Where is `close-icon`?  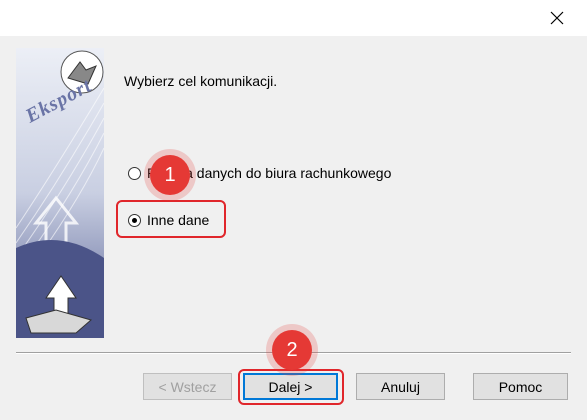
close-icon is located at coordinates (557, 18).